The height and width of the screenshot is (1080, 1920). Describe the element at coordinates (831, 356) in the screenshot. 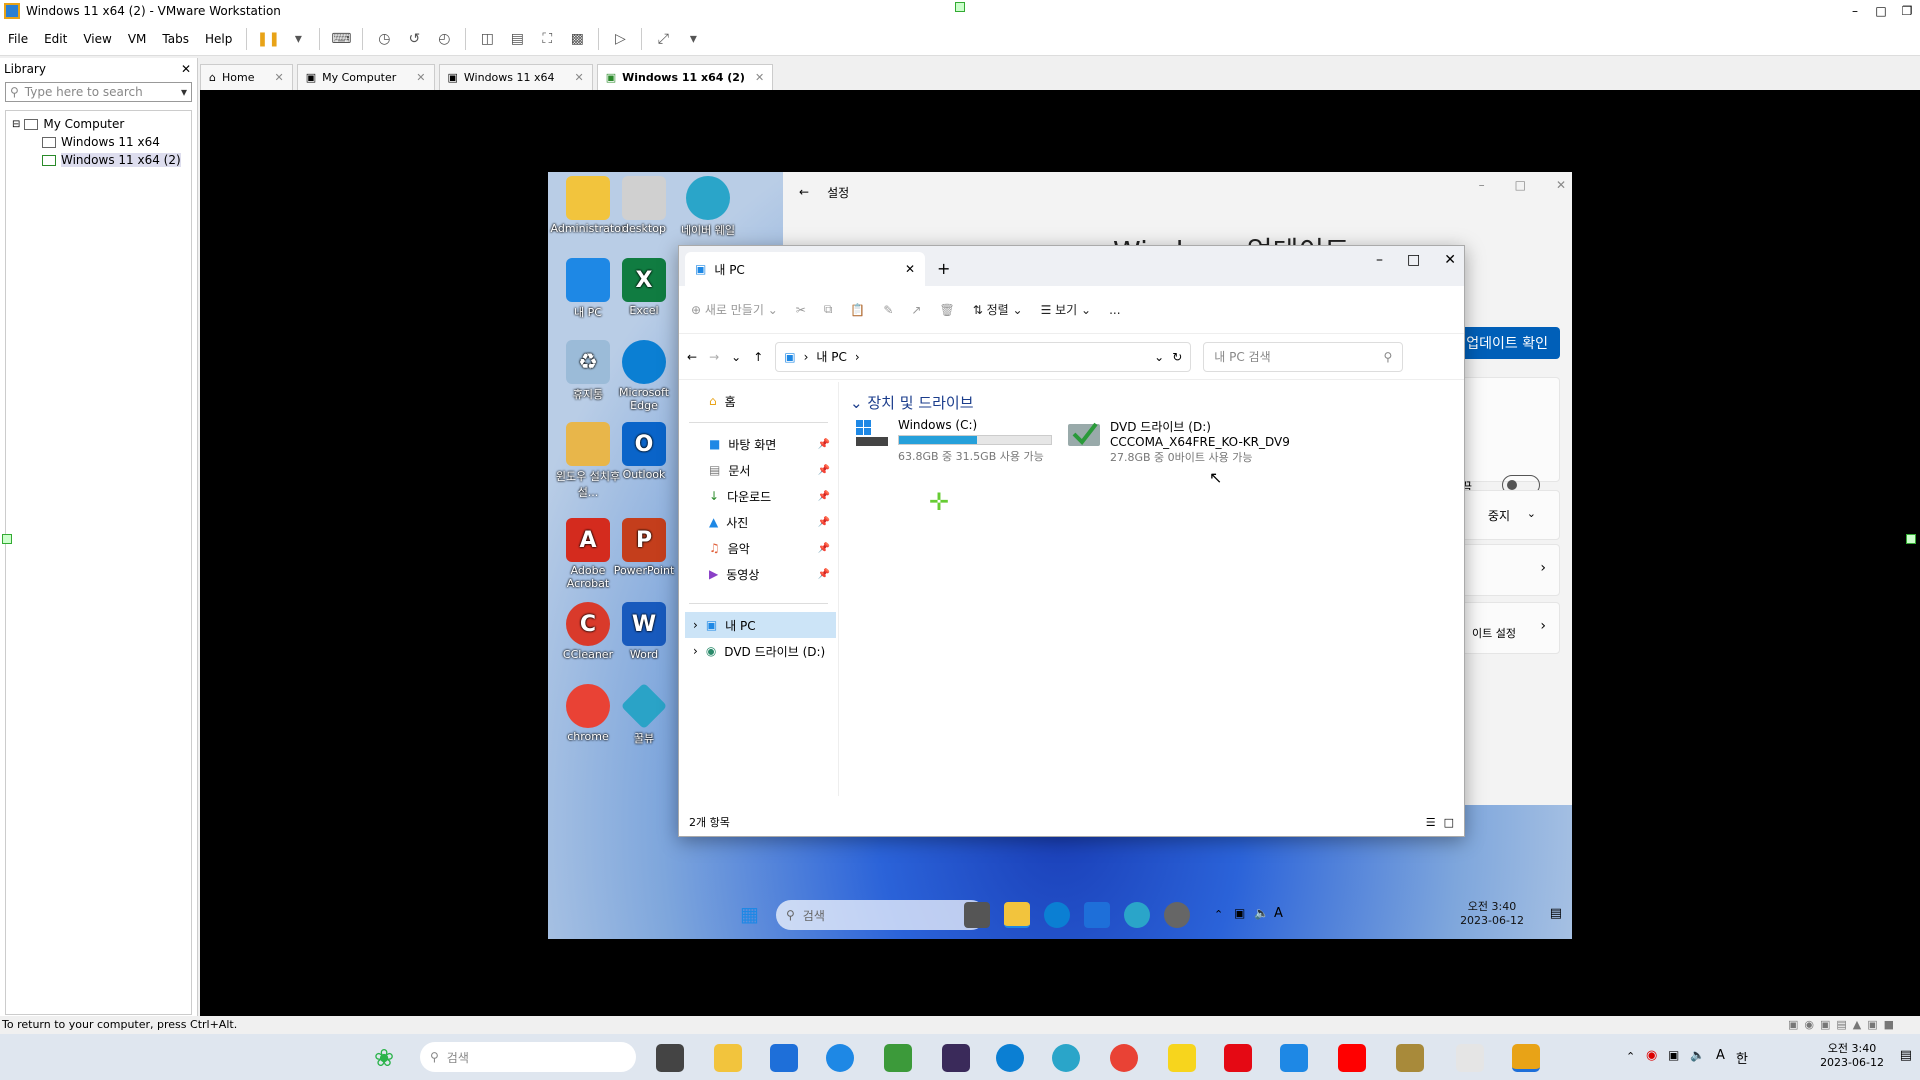

I see `breadcrumb: 내 PC` at that location.